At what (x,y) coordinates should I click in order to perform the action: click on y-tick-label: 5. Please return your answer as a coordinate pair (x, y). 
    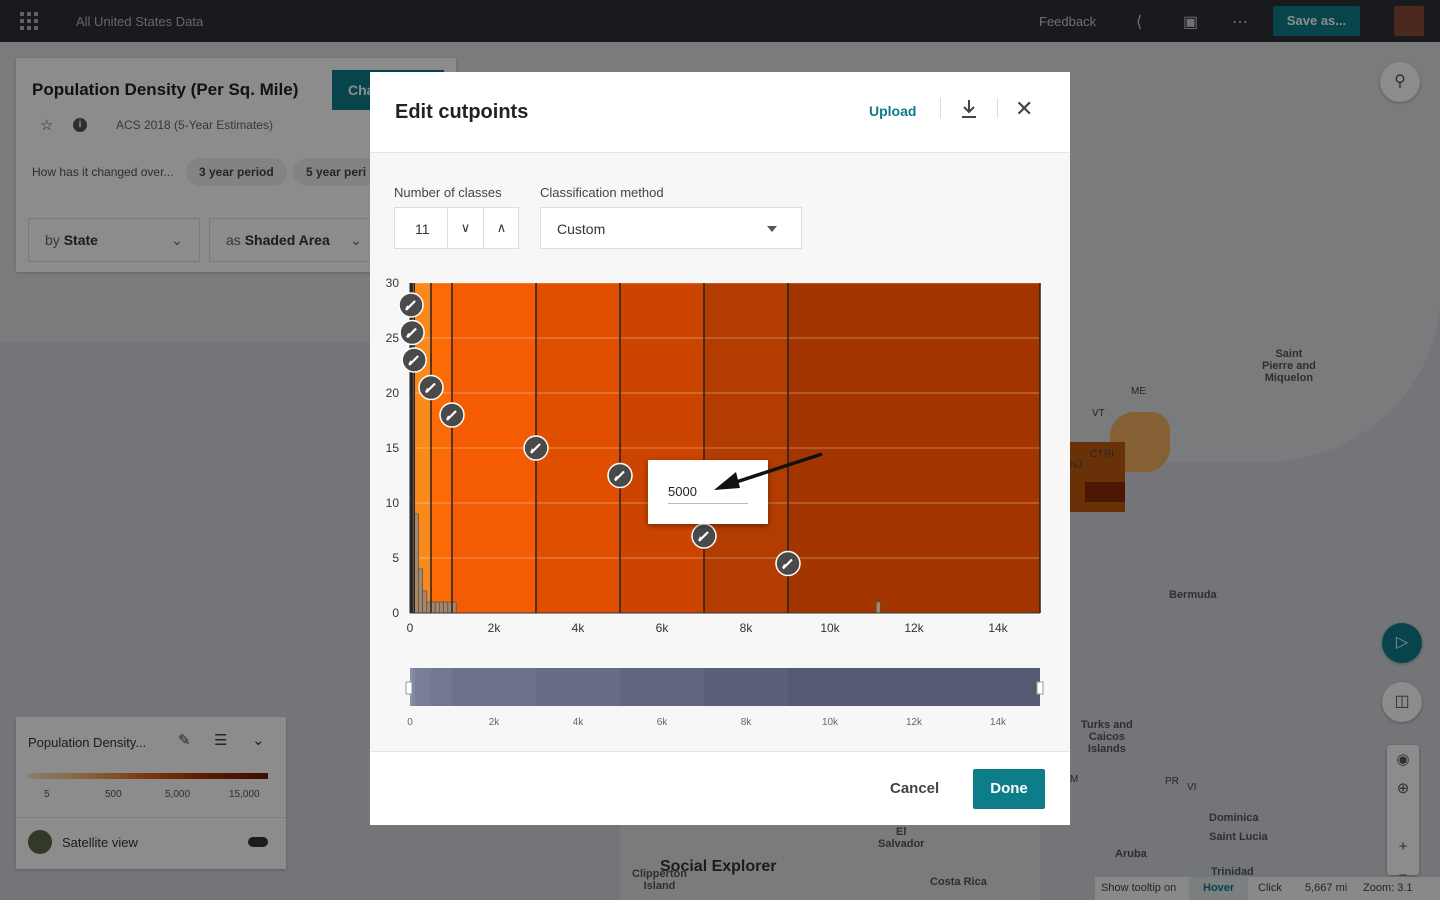
    Looking at the image, I should click on (395, 558).